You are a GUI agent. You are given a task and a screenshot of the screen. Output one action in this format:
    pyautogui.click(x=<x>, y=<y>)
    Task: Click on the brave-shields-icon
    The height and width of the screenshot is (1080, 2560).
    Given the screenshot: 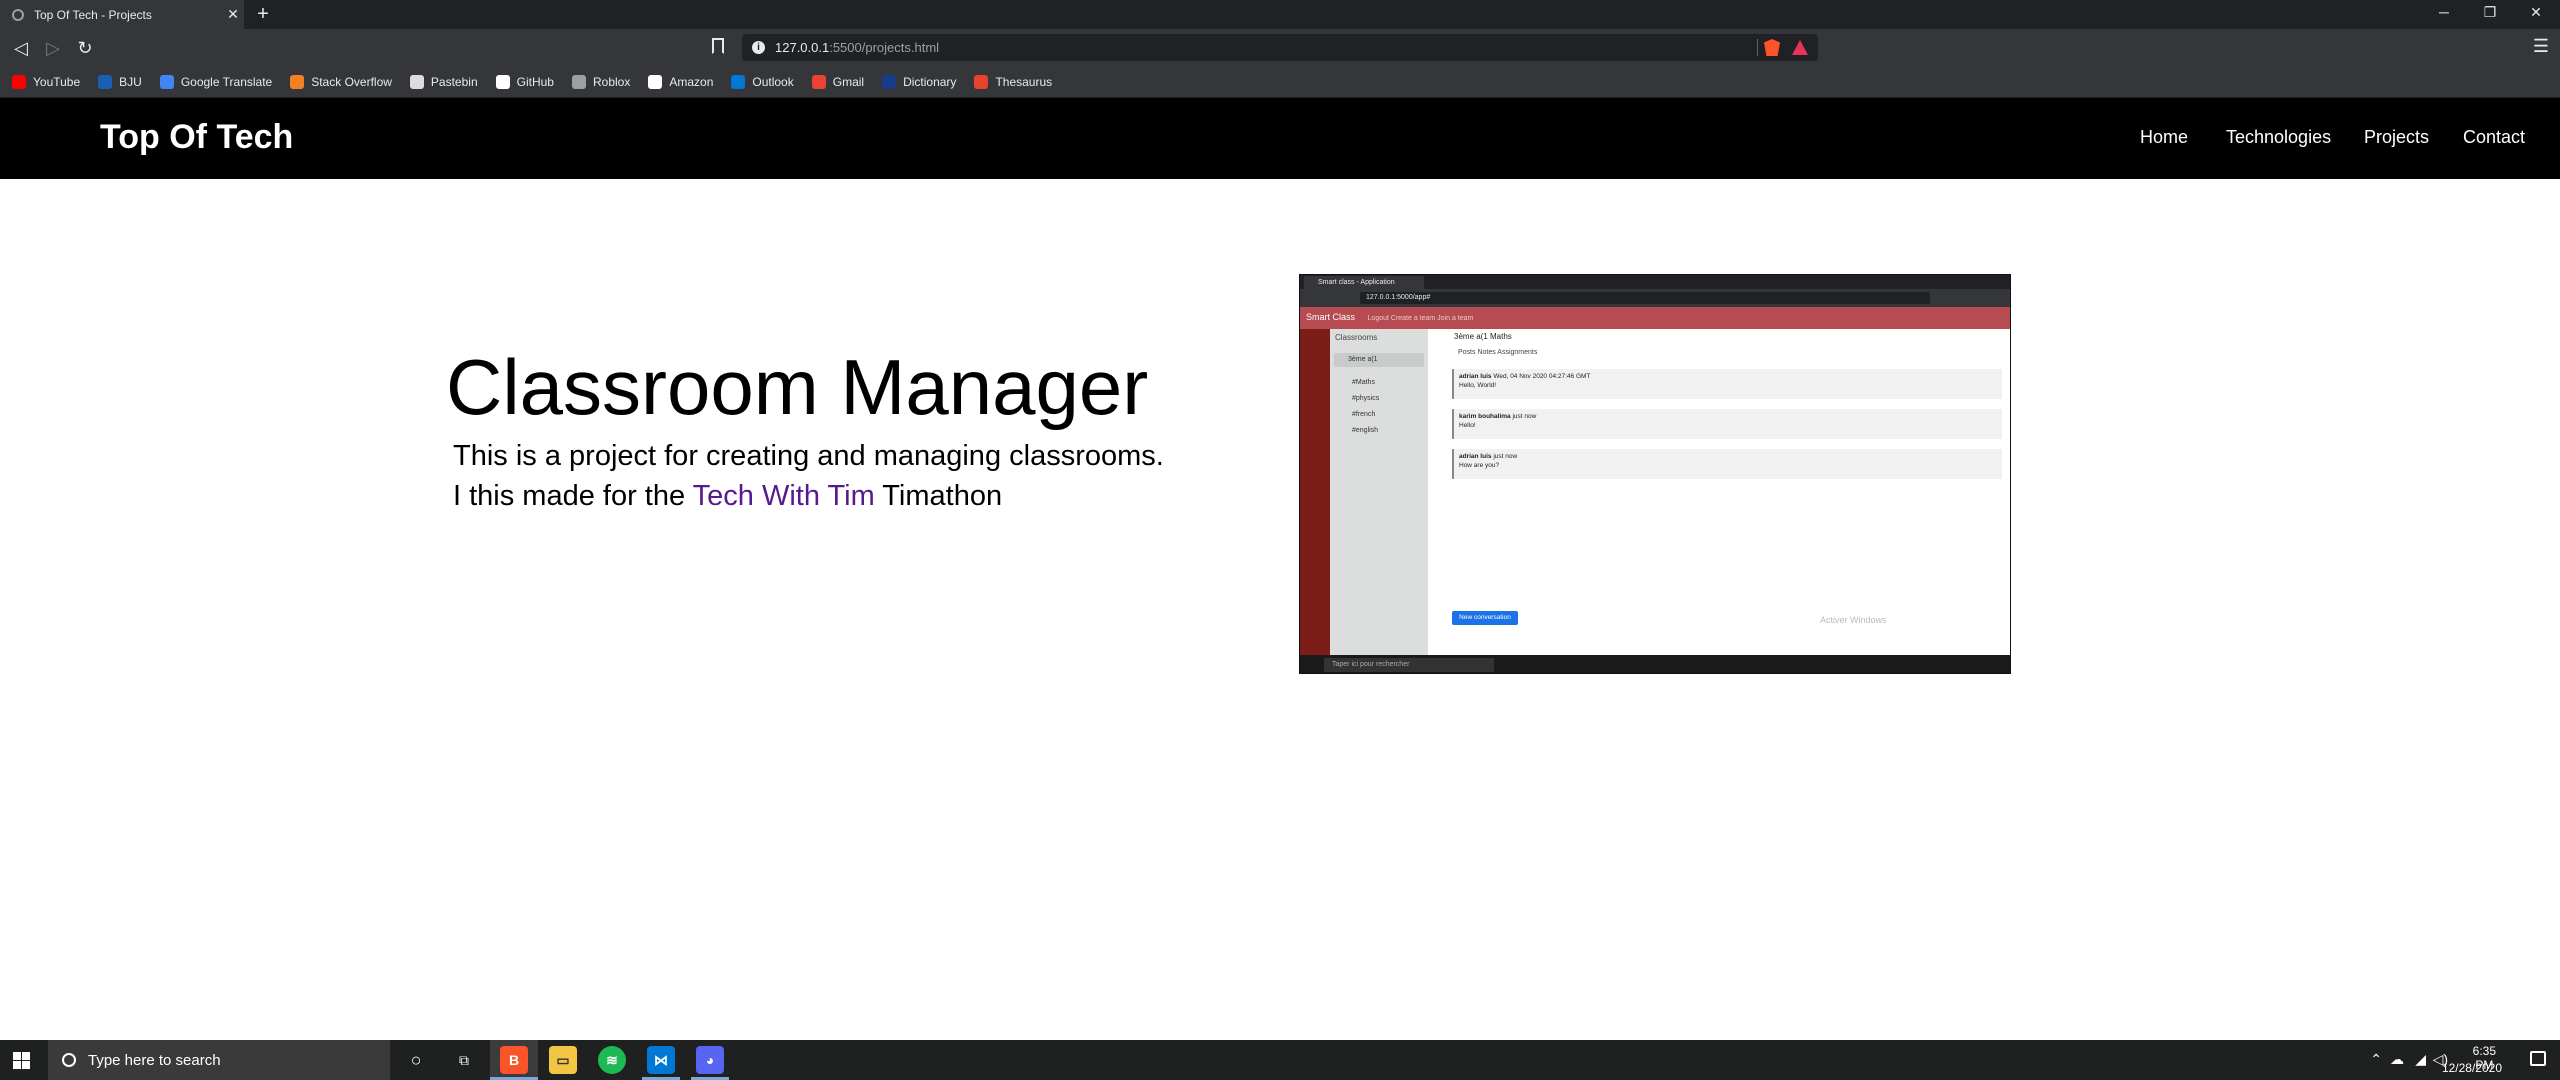 What is the action you would take?
    pyautogui.click(x=1772, y=47)
    